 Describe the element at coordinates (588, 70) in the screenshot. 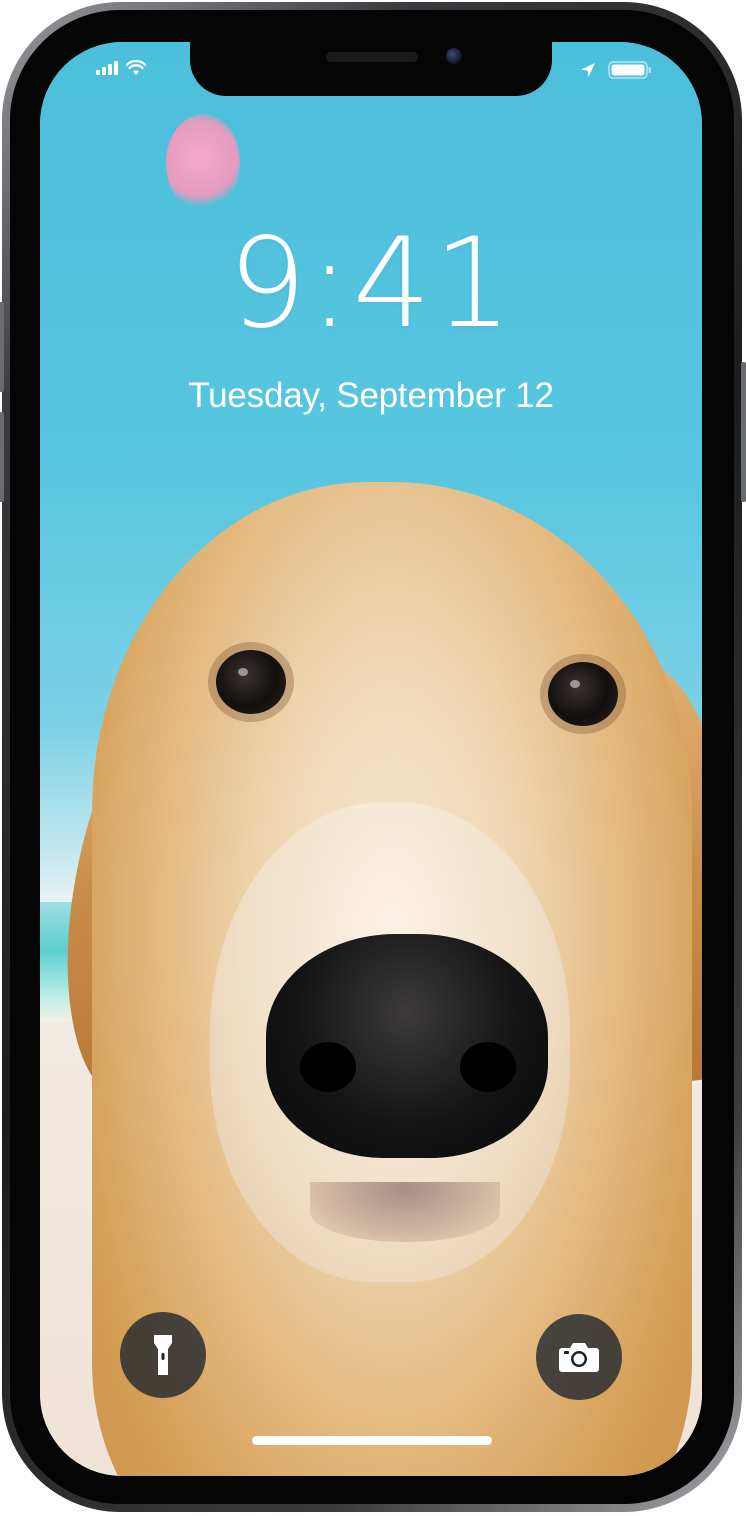

I see `location-arrow-icon` at that location.